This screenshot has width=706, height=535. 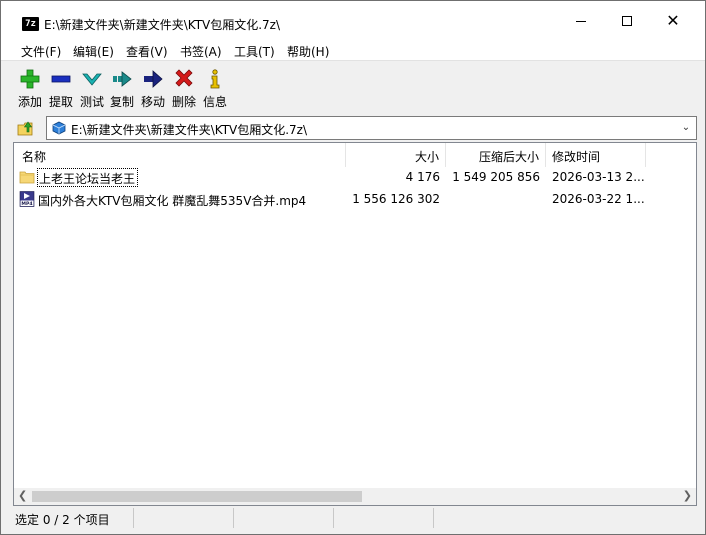 What do you see at coordinates (59, 128) in the screenshot?
I see `archive-icon` at bounding box center [59, 128].